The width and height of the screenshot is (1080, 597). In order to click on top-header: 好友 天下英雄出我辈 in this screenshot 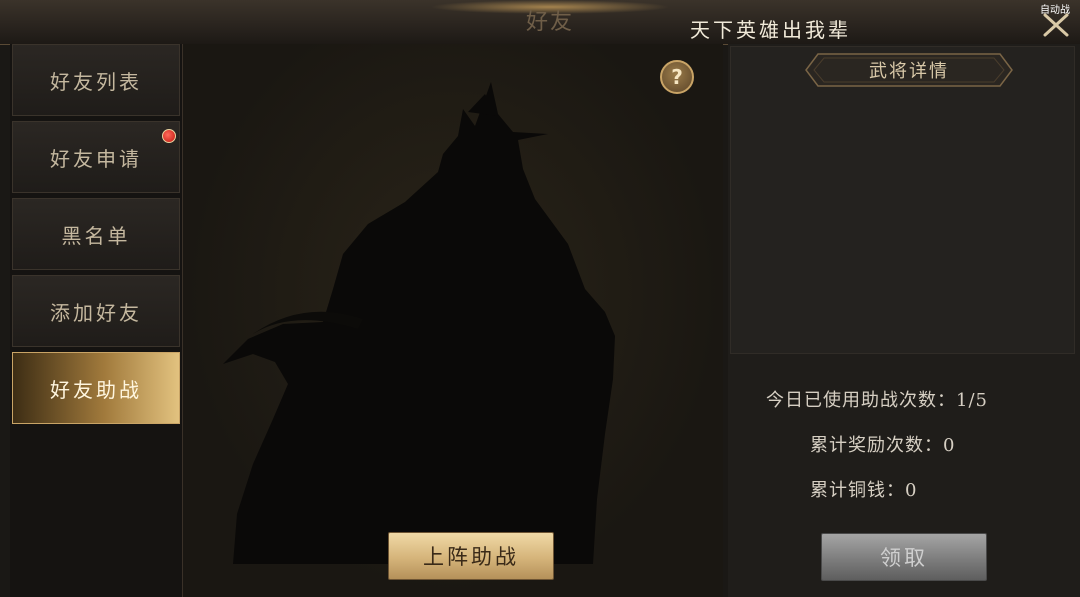, I will do `click(540, 22)`.